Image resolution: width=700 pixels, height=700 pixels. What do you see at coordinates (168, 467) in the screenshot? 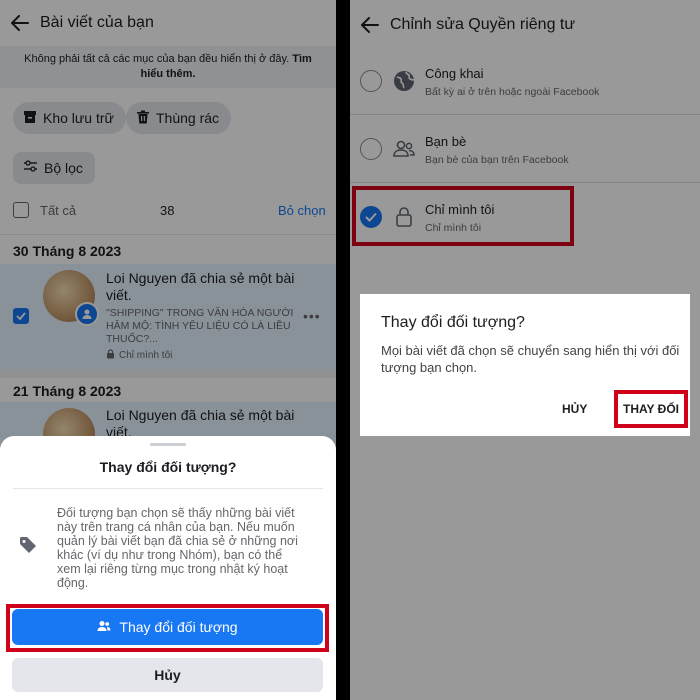
I see `sheet-title: Thay đổi đối tượng?` at bounding box center [168, 467].